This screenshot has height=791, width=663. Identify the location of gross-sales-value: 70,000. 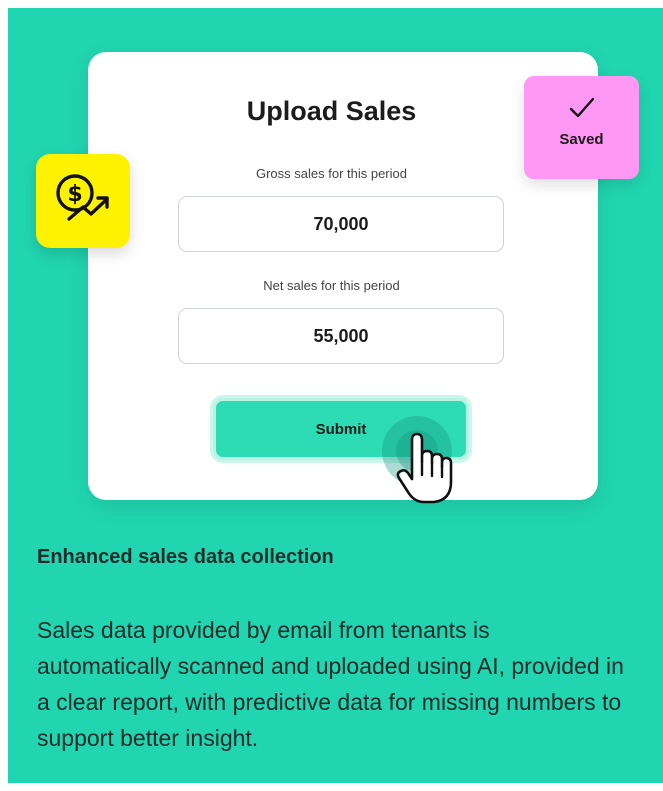
(341, 223).